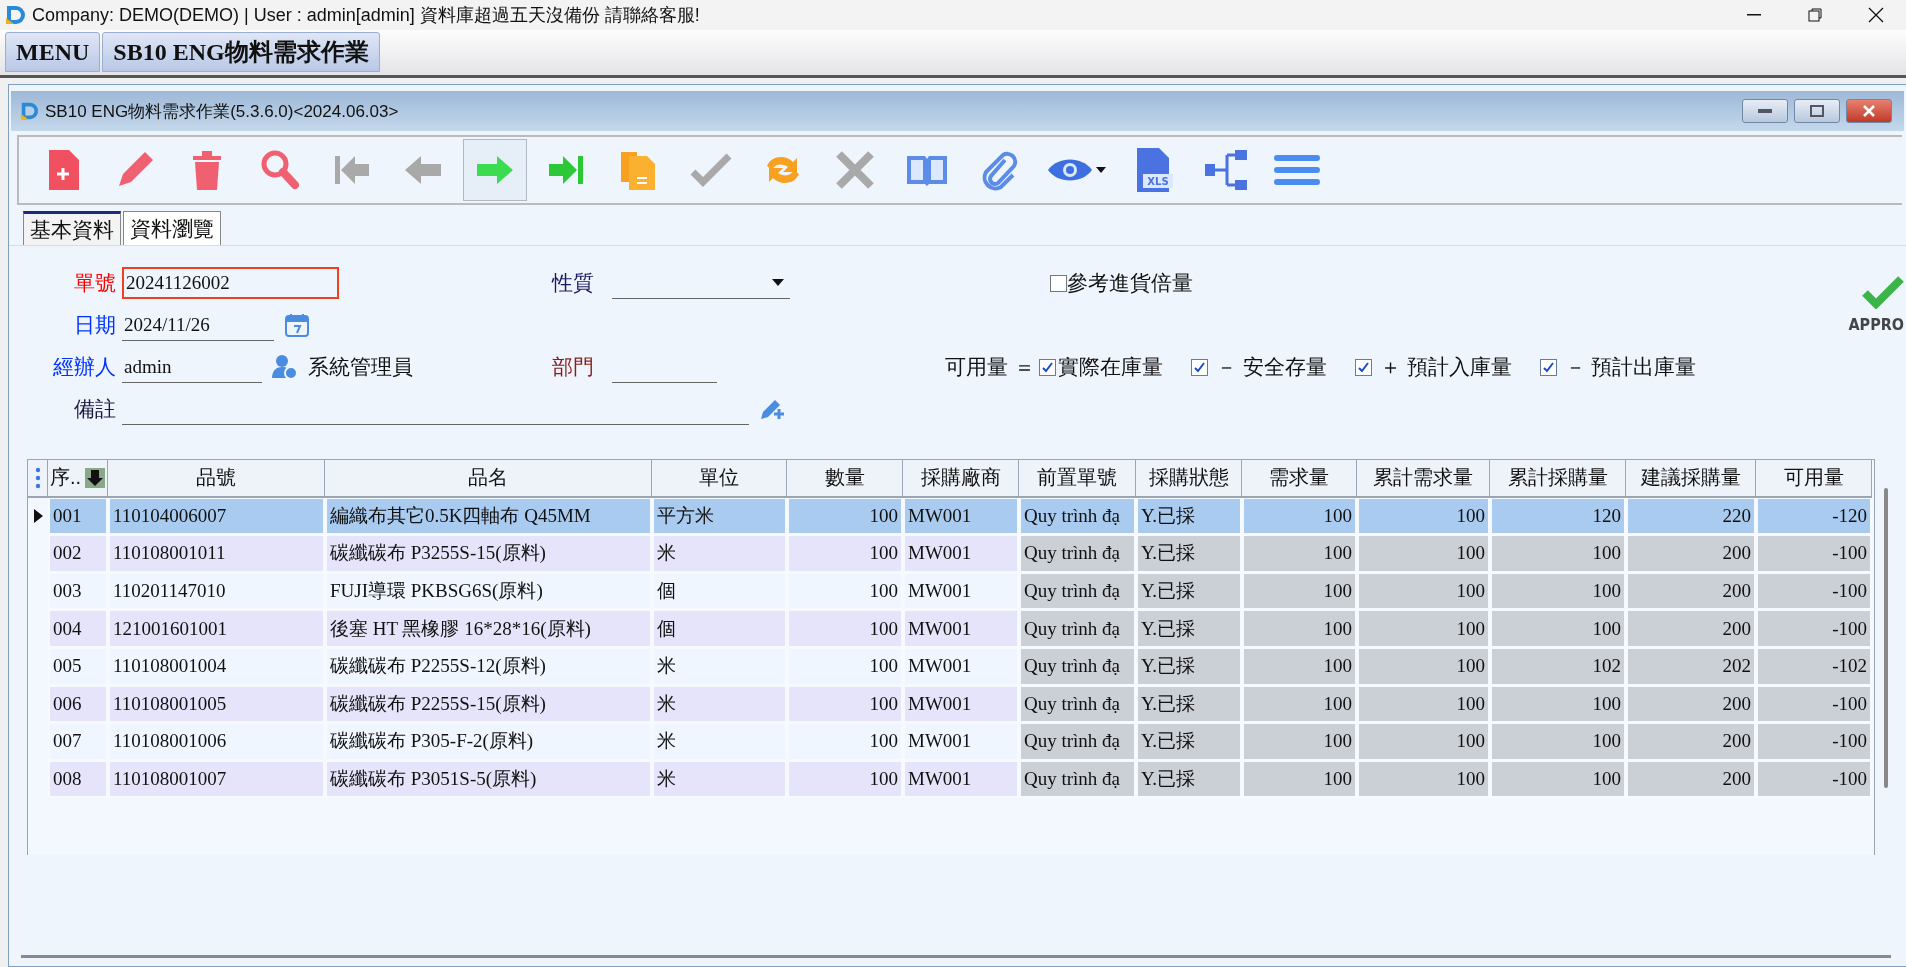 The image size is (1906, 967). I want to click on toolbar-button, so click(495, 170).